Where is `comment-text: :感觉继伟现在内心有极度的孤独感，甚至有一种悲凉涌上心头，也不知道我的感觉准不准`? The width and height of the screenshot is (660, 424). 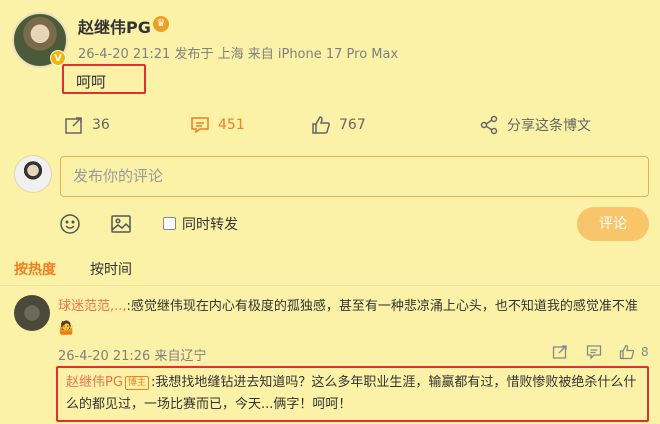
comment-text: :感觉继伟现在内心有极度的孤独感，甚至有一种悲凉涌上心头，也不知道我的感觉准不准 is located at coordinates (382, 306).